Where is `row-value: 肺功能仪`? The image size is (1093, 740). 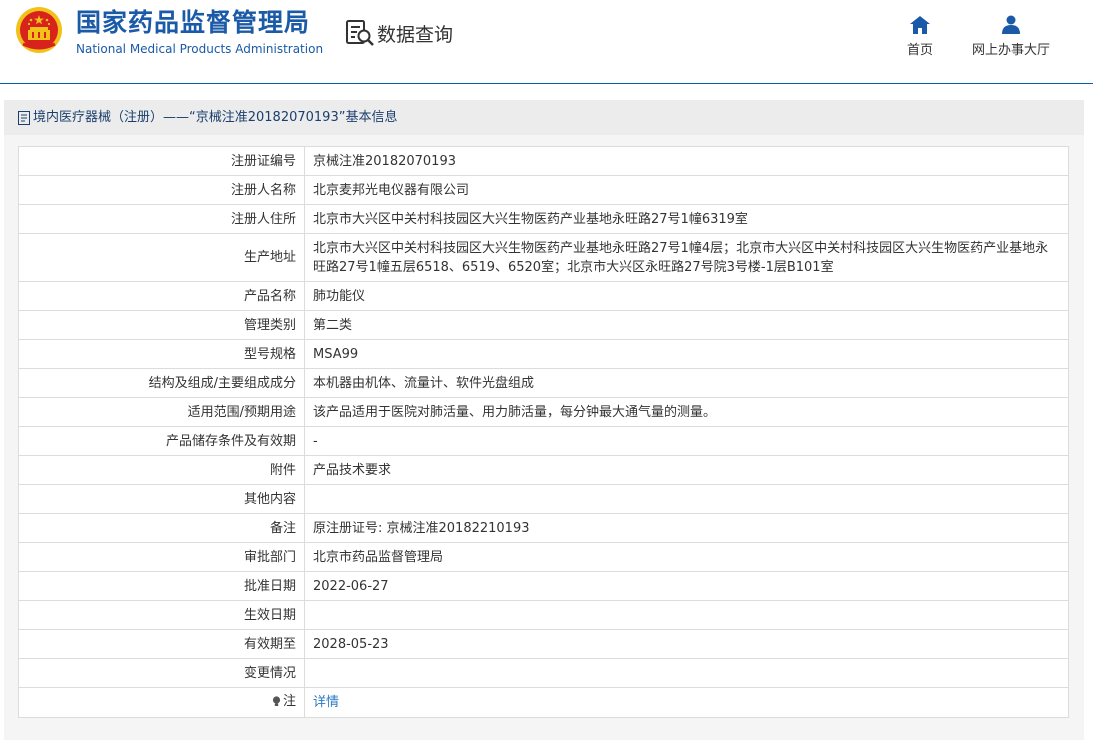
row-value: 肺功能仪 is located at coordinates (686, 296).